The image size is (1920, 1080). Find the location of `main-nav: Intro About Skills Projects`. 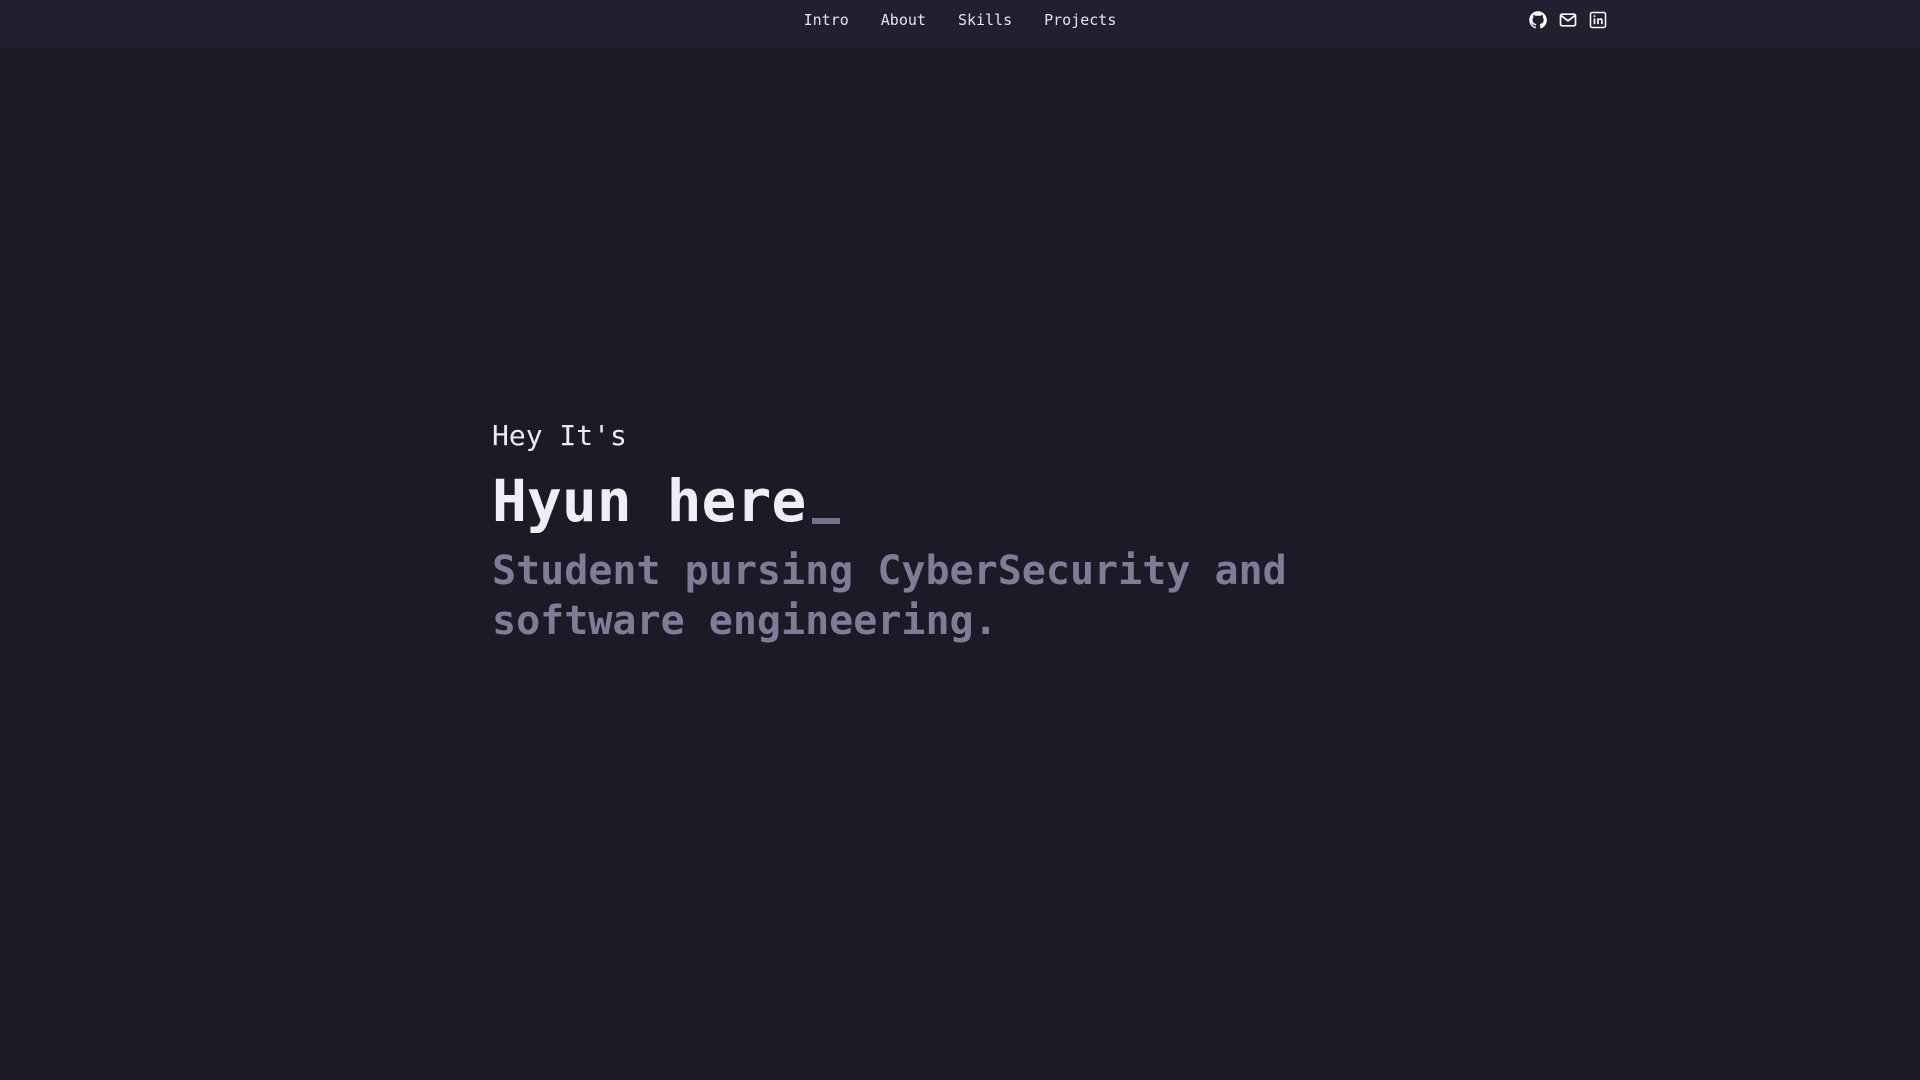

main-nav: Intro About Skills Projects is located at coordinates (960, 20).